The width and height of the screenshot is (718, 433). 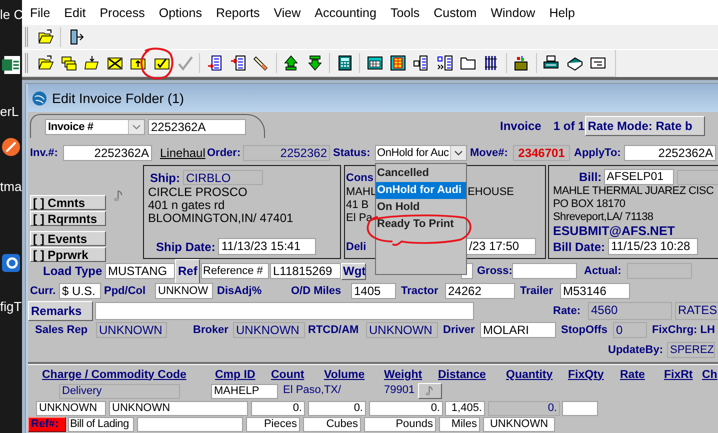 What do you see at coordinates (357, 246) in the screenshot?
I see `field-label: Deli` at bounding box center [357, 246].